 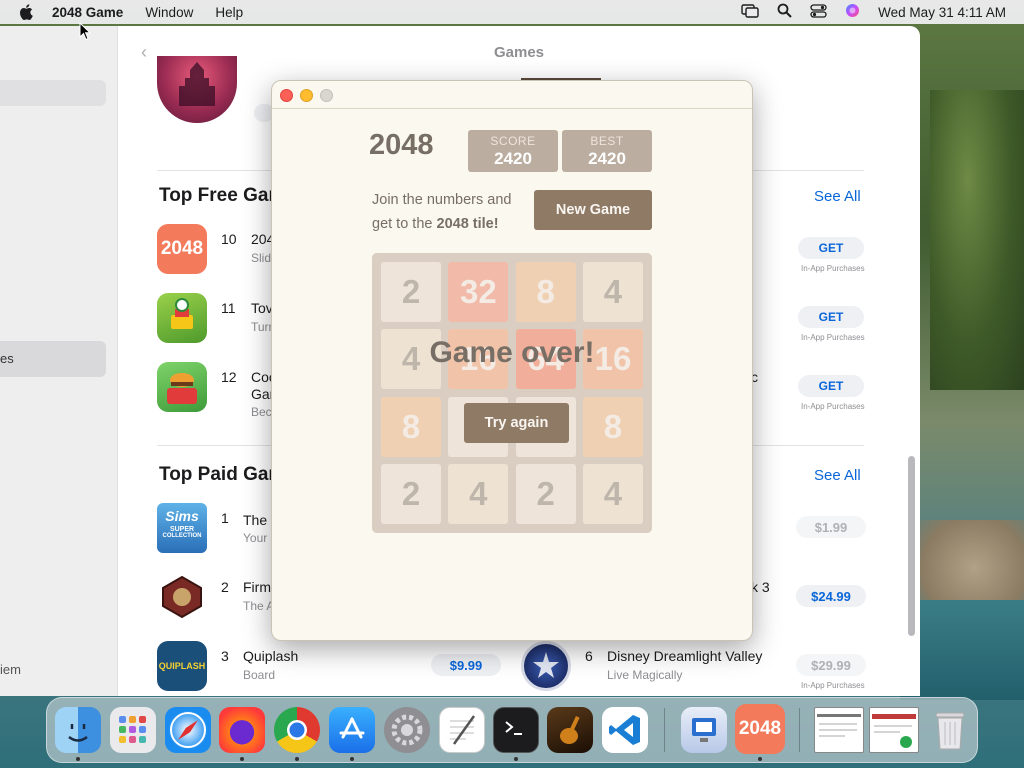 I want to click on apple-menu-icon, so click(x=26, y=12).